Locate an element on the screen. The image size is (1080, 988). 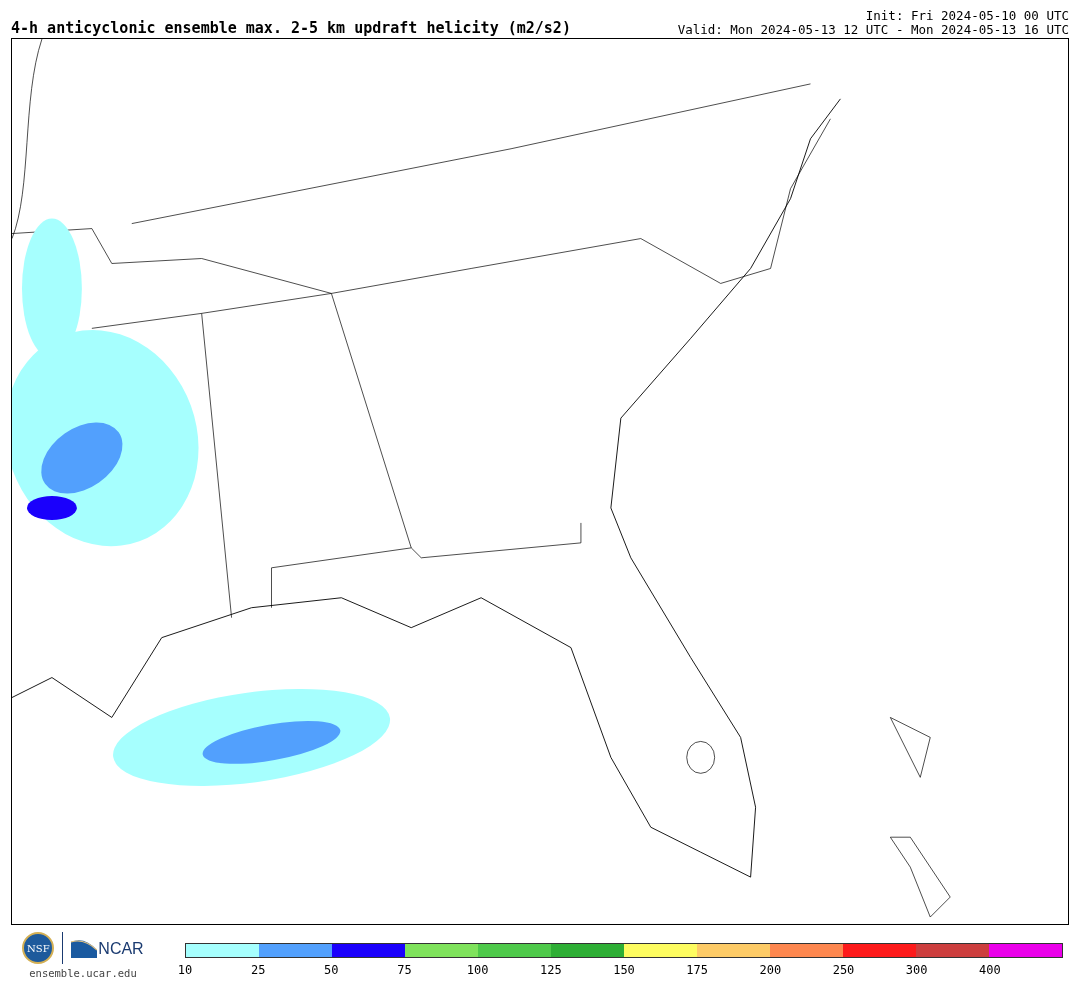
tick-label: 125 is located at coordinates (551, 970).